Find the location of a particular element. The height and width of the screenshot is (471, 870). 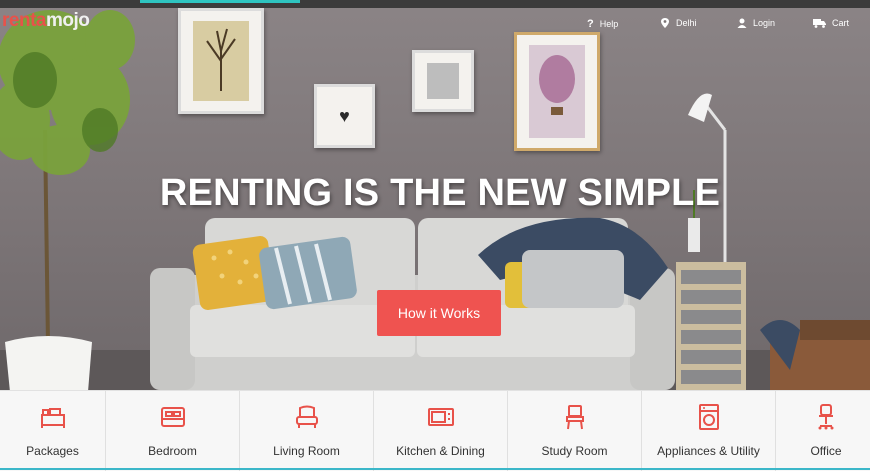

nav-location: Delhi is located at coordinates (678, 23).